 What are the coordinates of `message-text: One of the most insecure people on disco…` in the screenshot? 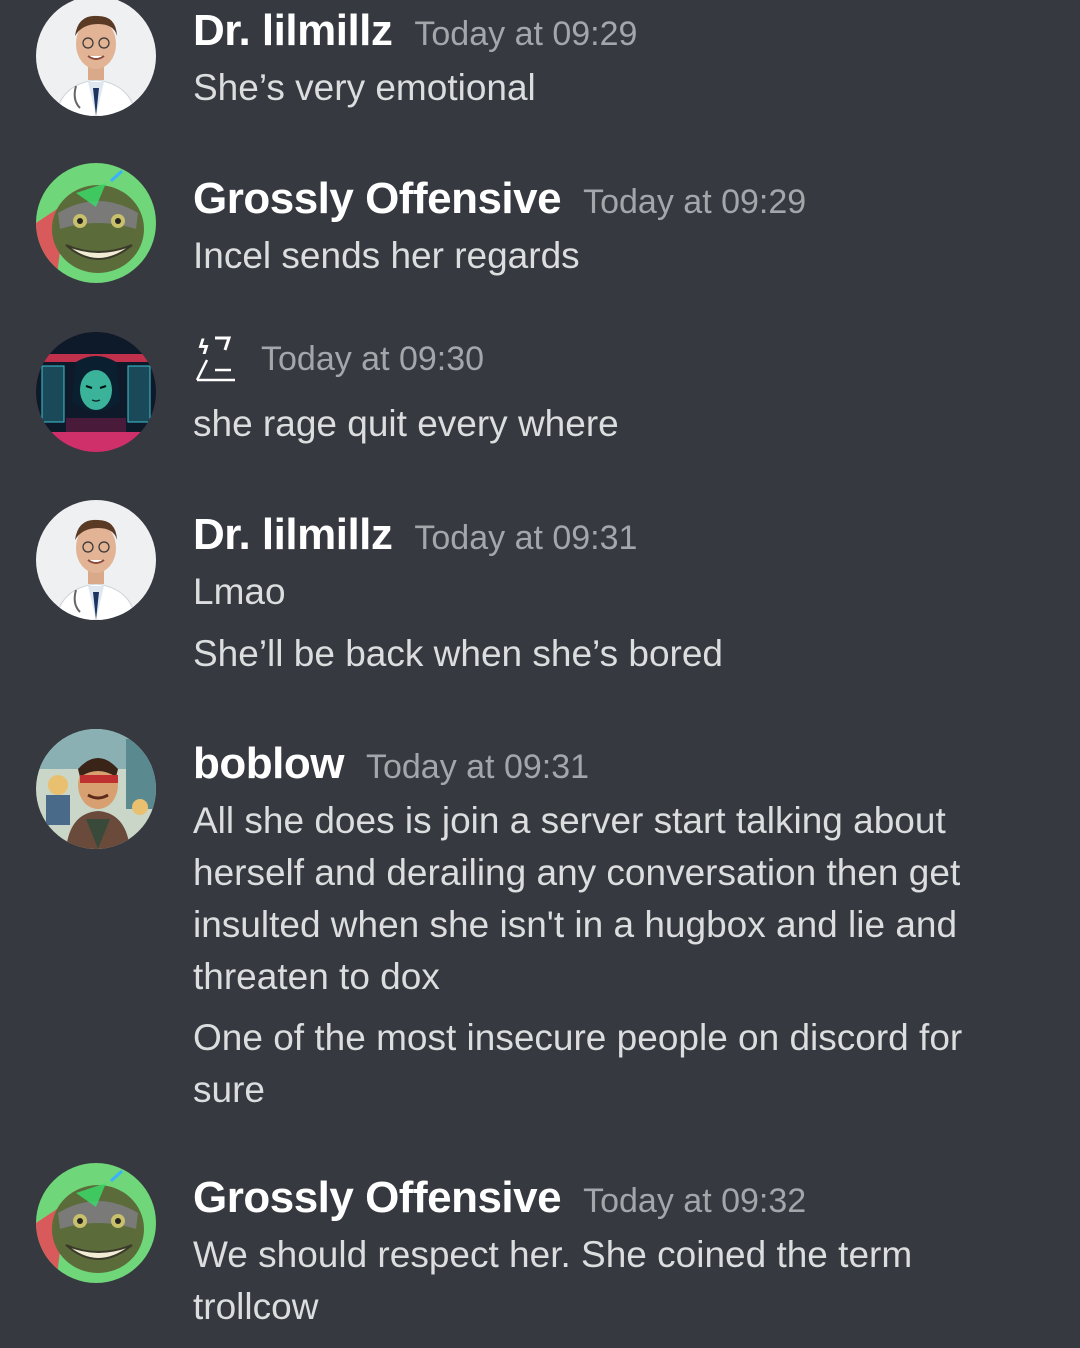 It's located at (578, 1063).